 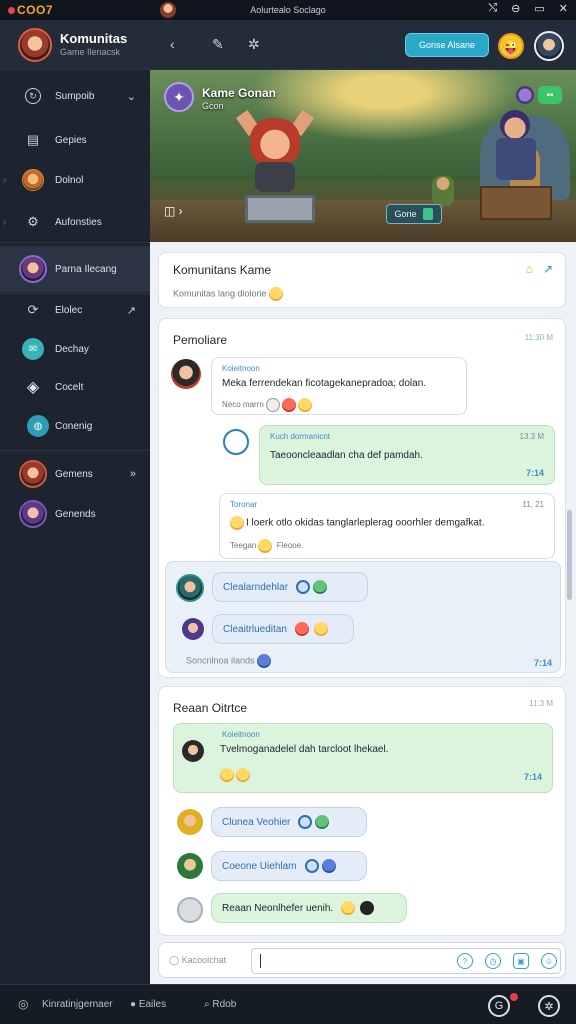 I want to click on sidebar-item-label: Aufonsties, so click(x=78, y=222).